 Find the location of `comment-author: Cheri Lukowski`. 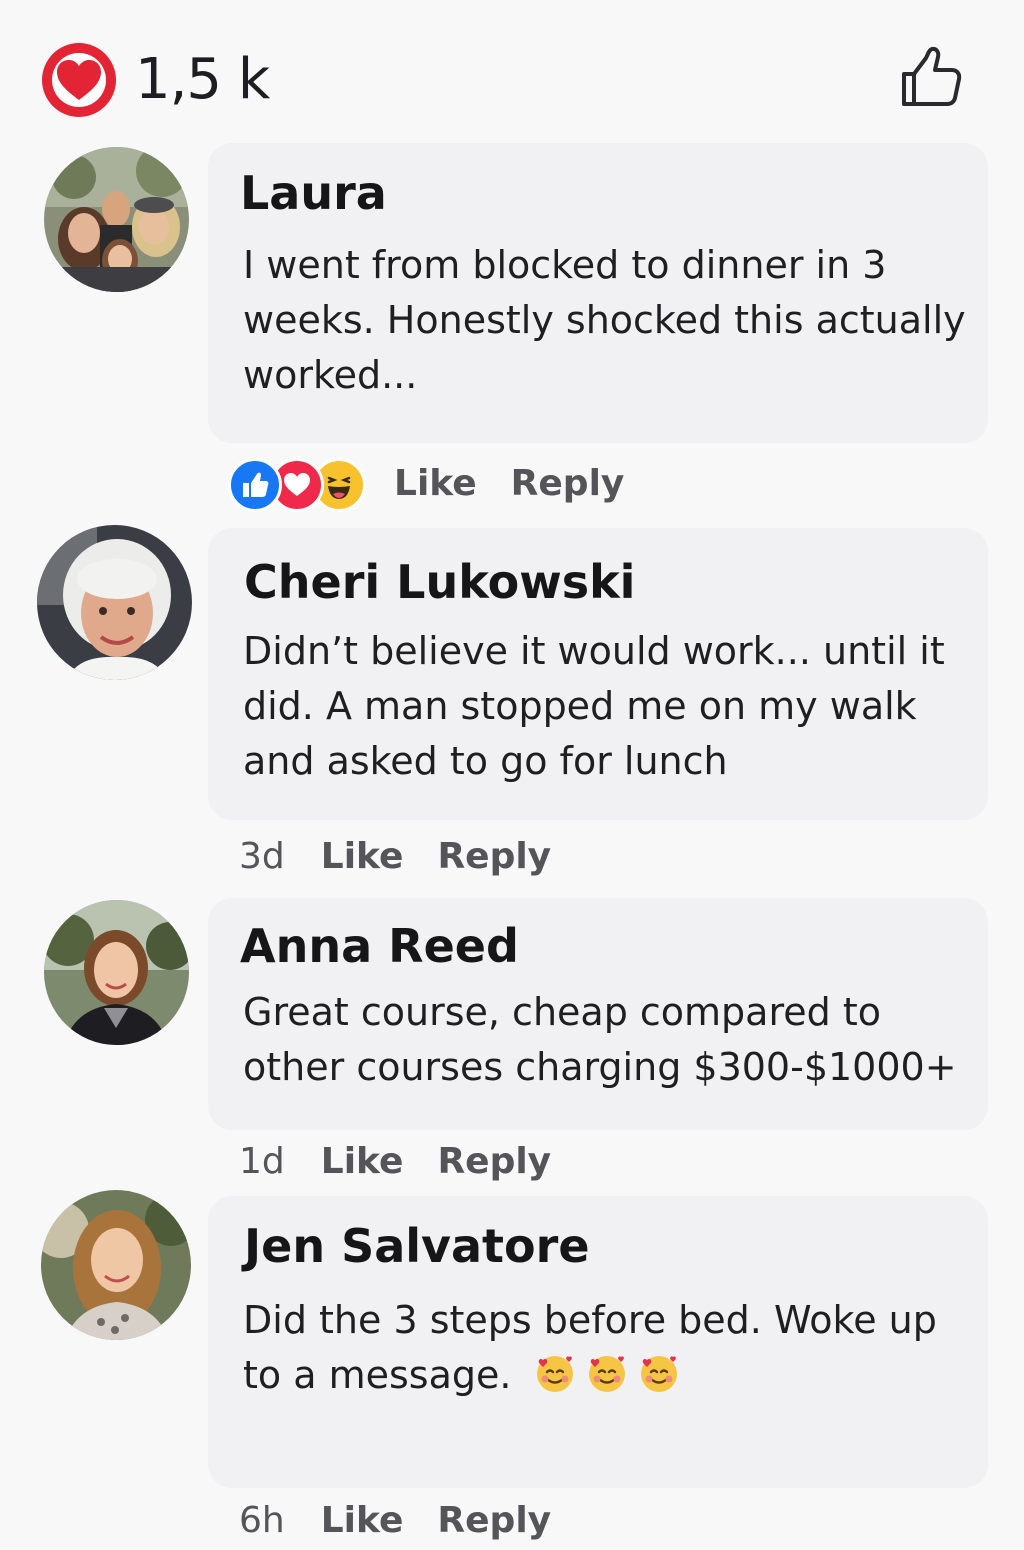

comment-author: Cheri Lukowski is located at coordinates (439, 582).